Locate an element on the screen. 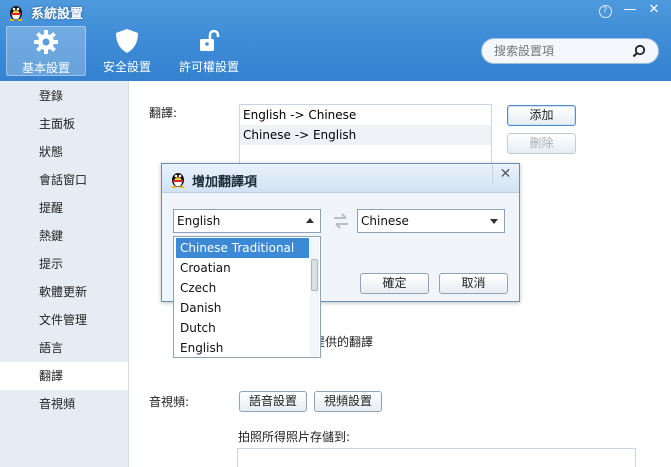  target-language-value: Chinese is located at coordinates (385, 221).